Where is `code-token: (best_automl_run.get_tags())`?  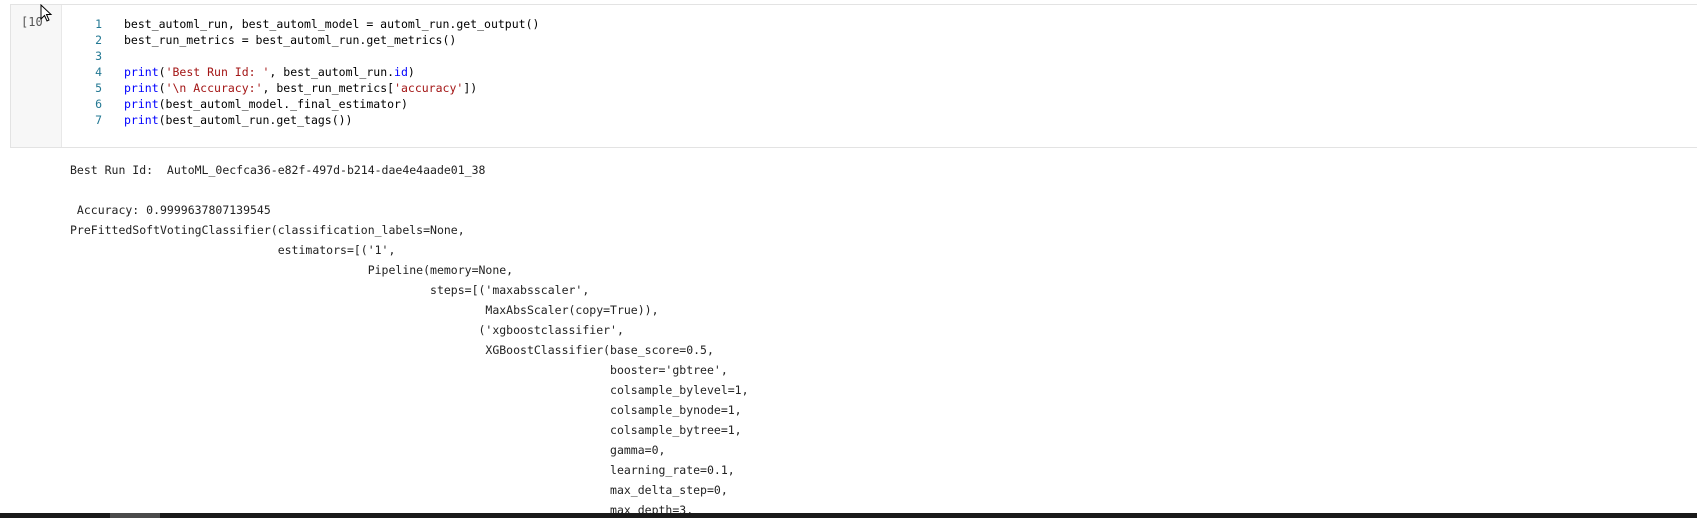 code-token: (best_automl_run.get_tags()) is located at coordinates (255, 120).